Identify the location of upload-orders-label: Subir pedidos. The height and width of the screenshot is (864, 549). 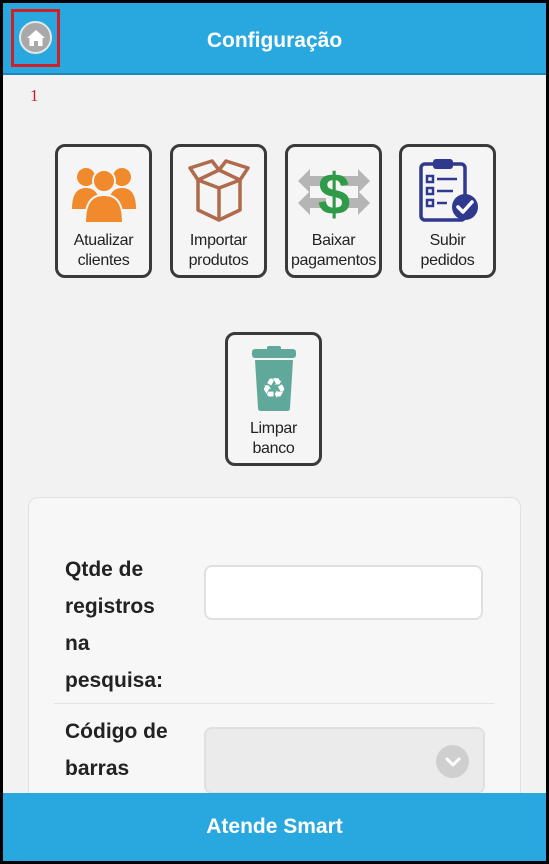
(447, 250).